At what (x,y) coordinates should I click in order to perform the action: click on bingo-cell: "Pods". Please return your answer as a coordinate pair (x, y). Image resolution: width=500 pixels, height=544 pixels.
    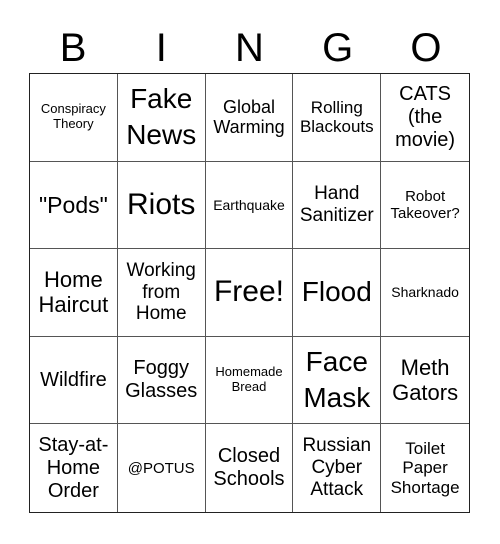
    Looking at the image, I should click on (74, 205).